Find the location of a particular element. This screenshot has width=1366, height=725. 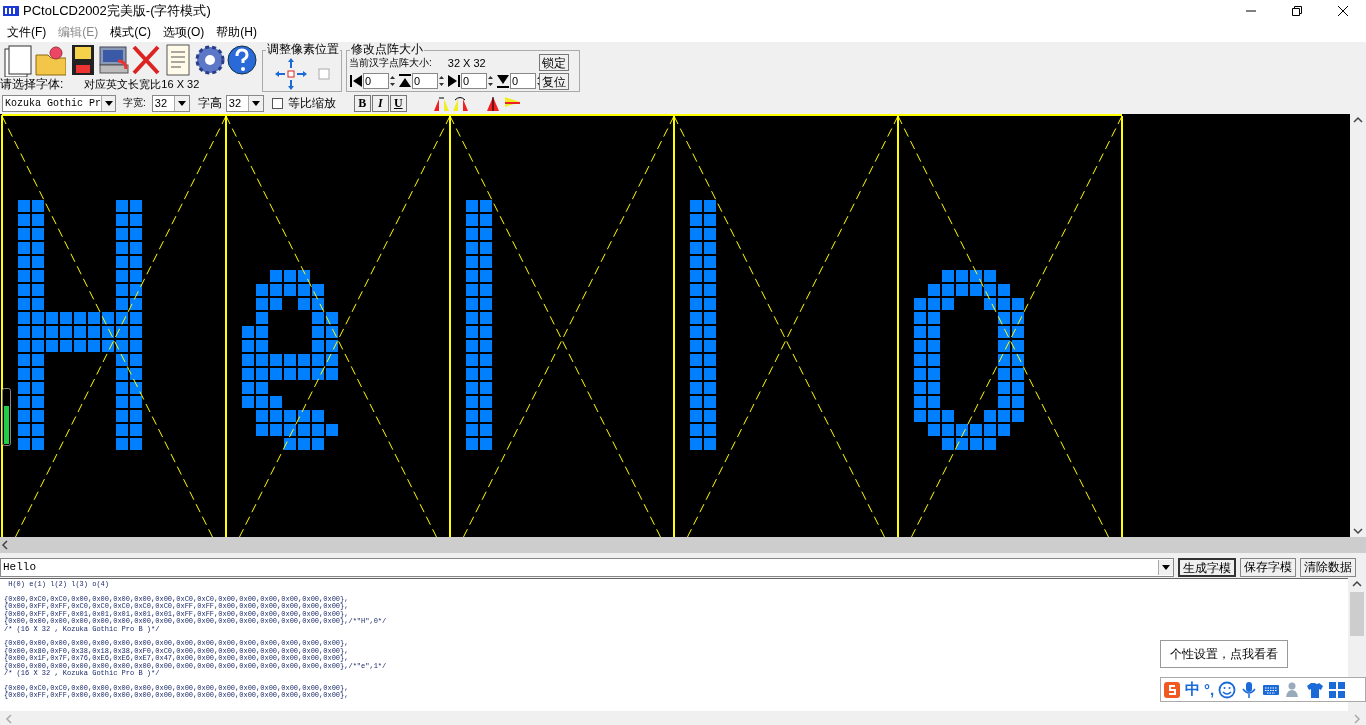

action-button: 生成字模 is located at coordinates (1207, 567).